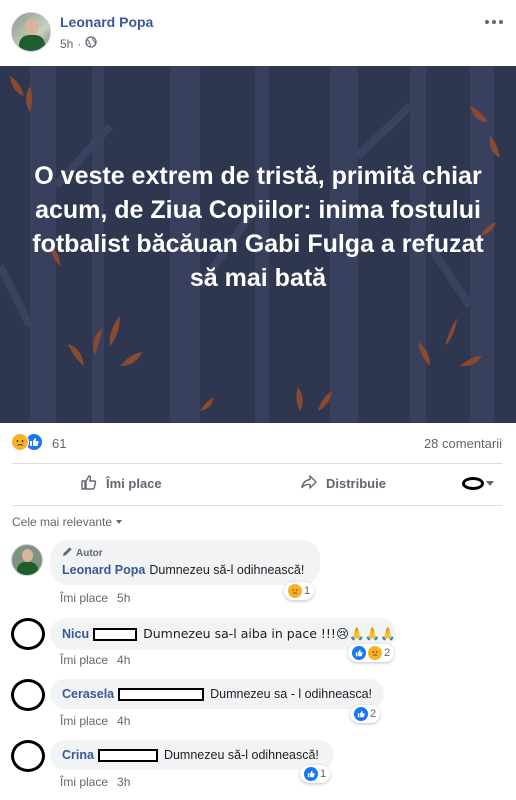  Describe the element at coordinates (31, 32) in the screenshot. I see `author-avatar` at that location.